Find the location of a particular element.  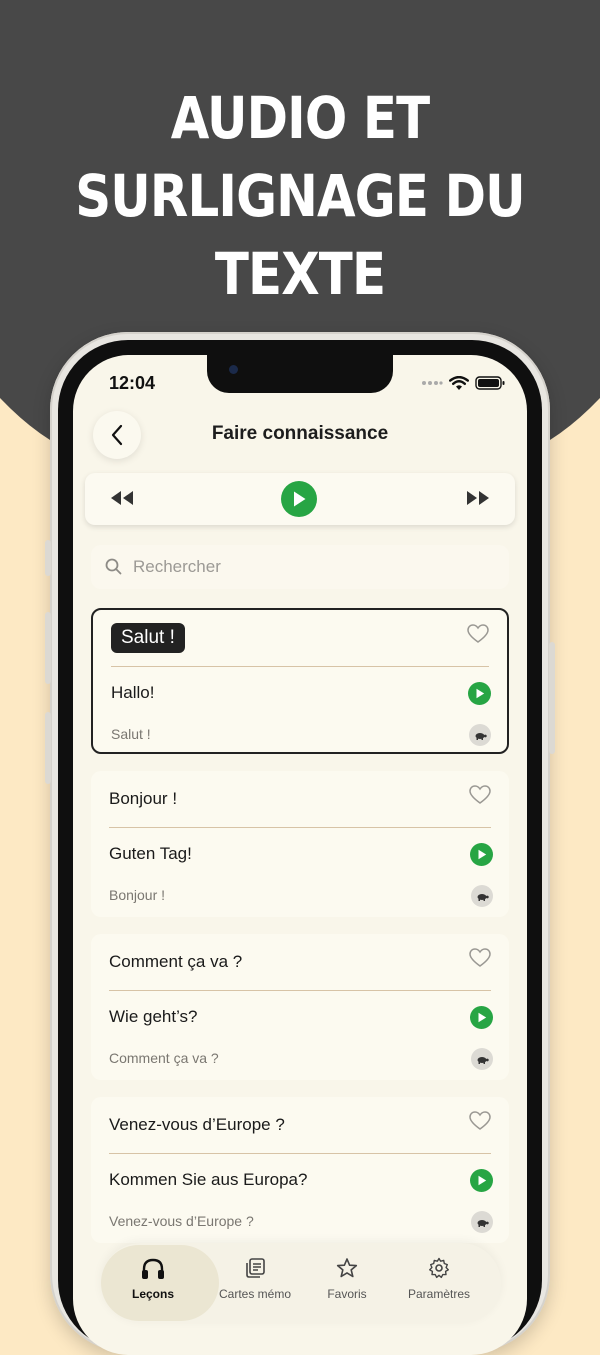

play-button is located at coordinates (299, 499).